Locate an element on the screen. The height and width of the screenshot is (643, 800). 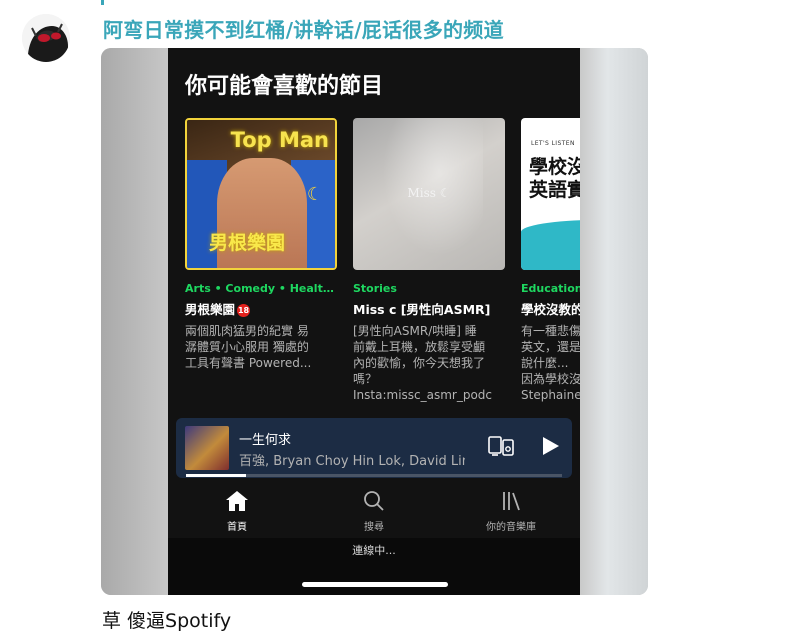
avatar is located at coordinates (46, 38).